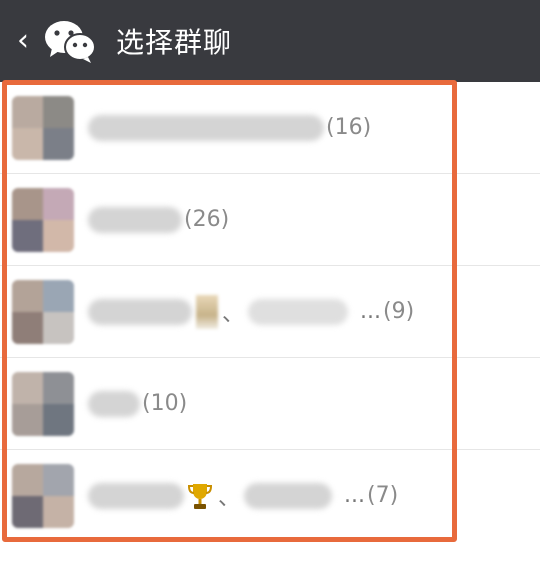 This screenshot has width=540, height=566. What do you see at coordinates (349, 127) in the screenshot?
I see `member-count: (16)` at bounding box center [349, 127].